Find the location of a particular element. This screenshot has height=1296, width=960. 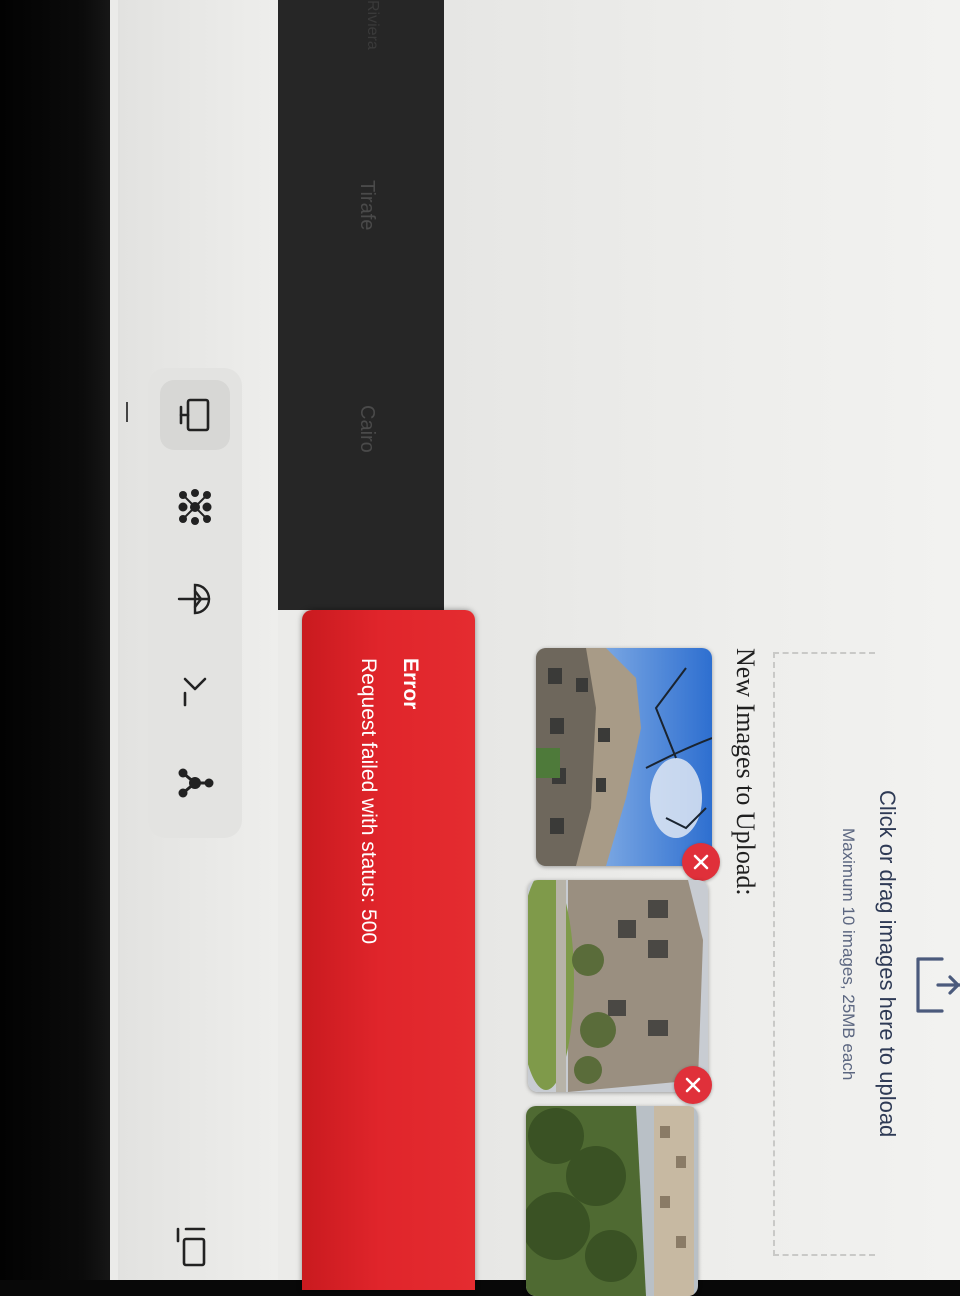

view-toolbar is located at coordinates (195, 603).